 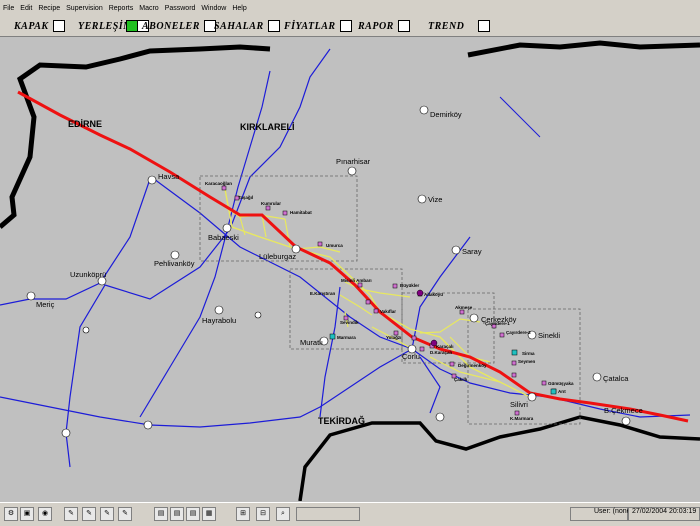 What do you see at coordinates (349, 322) in the screenshot?
I see `subscriber-label: Sevindik` at bounding box center [349, 322].